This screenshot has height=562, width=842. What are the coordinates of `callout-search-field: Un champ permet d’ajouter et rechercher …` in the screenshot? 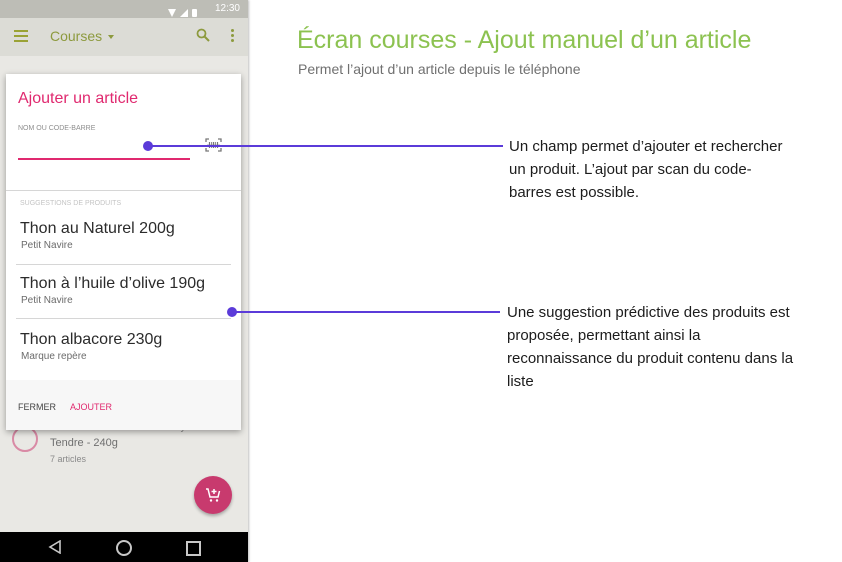 It's located at (646, 169).